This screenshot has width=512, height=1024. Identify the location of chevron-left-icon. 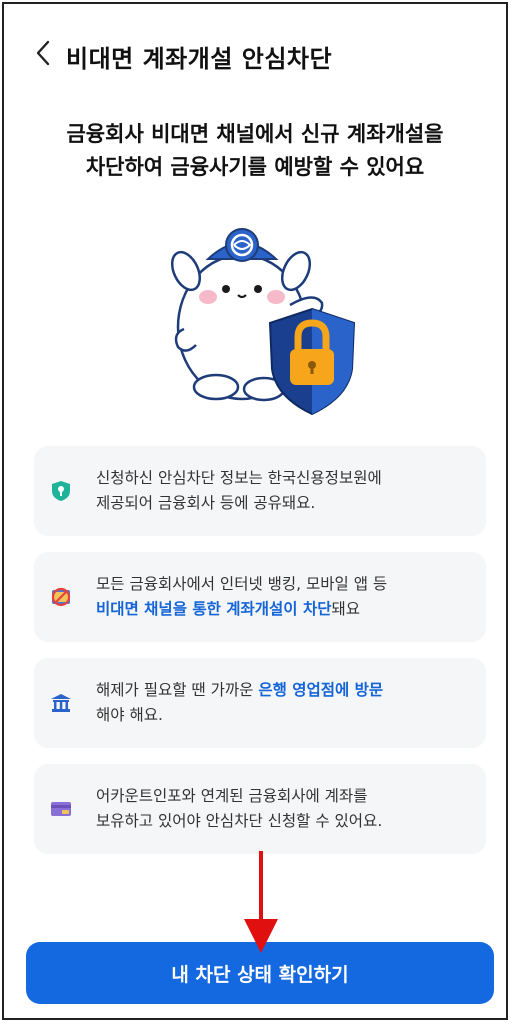
(43, 53).